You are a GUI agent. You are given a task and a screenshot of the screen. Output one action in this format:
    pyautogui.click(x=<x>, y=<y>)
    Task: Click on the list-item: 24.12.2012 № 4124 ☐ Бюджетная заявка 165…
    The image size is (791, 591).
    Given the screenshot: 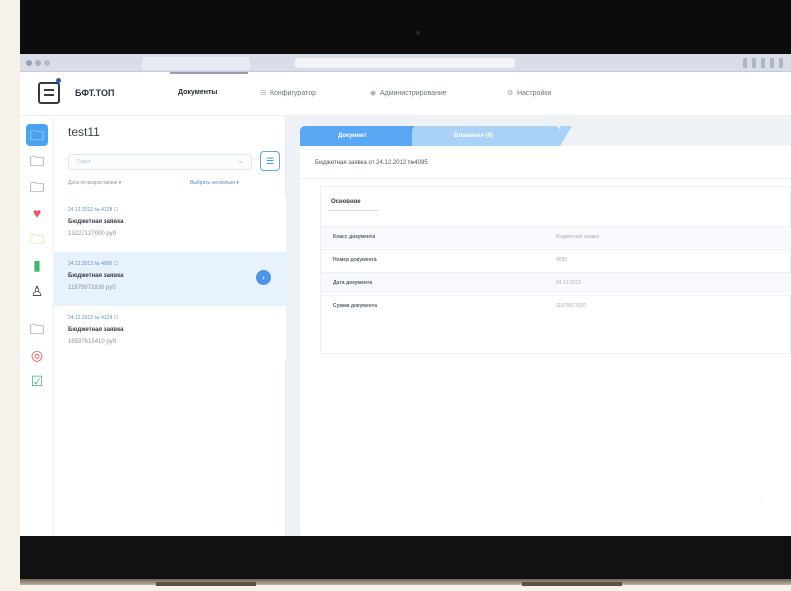 What is the action you would take?
    pyautogui.click(x=170, y=333)
    